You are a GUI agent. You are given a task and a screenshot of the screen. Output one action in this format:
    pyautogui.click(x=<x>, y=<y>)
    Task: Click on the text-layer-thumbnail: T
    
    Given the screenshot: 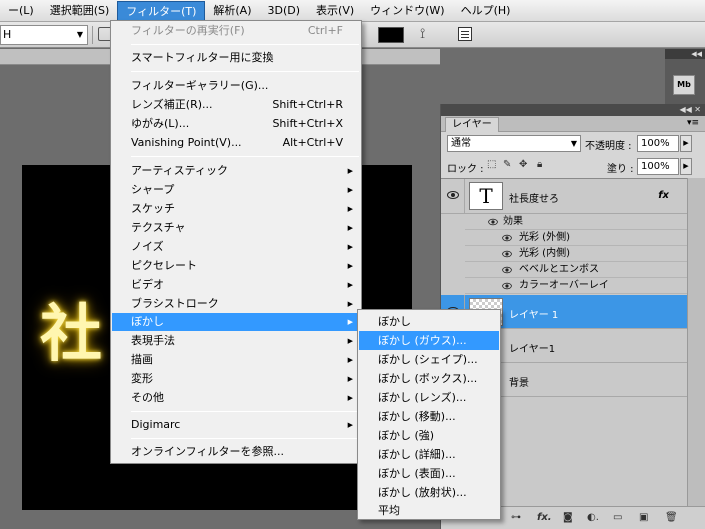 What is the action you would take?
    pyautogui.click(x=486, y=196)
    